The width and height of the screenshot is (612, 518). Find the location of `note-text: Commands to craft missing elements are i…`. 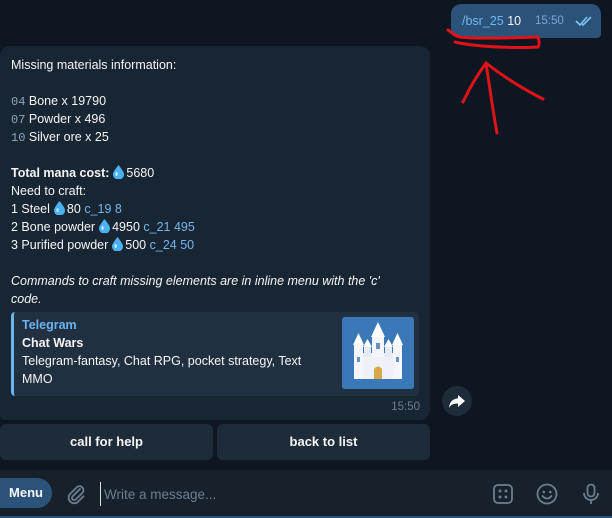

note-text: Commands to craft missing elements are i… is located at coordinates (195, 281).